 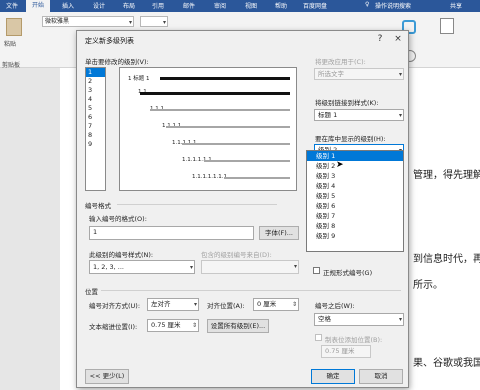 I want to click on include-level-combo: ▾, so click(x=250, y=267).